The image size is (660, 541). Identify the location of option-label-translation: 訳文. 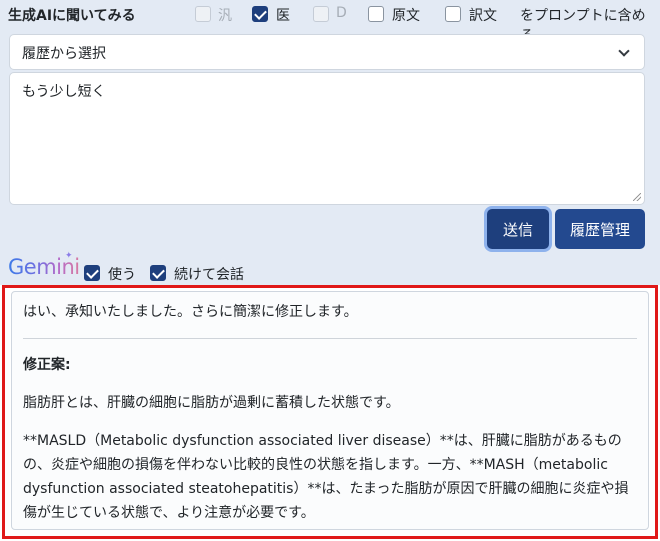
(483, 16).